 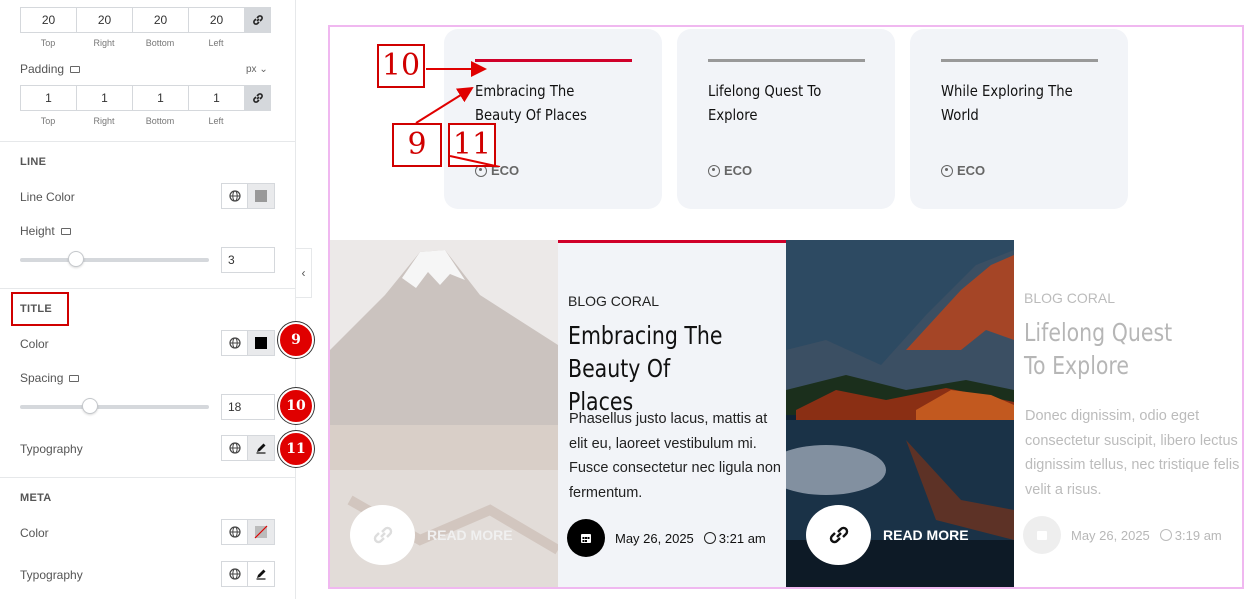 I want to click on padding-dimensions: 1 1 1 1, so click(x=145, y=98).